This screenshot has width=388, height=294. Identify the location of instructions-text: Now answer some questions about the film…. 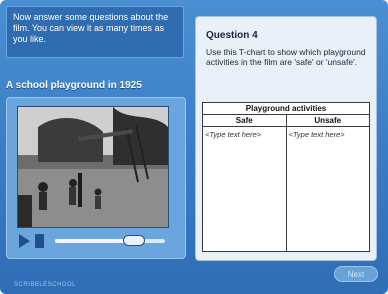
(91, 28).